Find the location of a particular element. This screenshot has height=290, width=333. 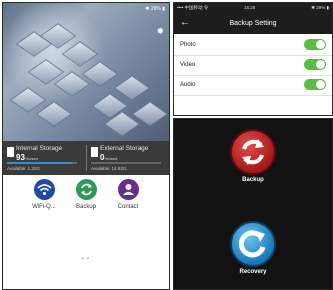

backup-button is located at coordinates (253, 152).